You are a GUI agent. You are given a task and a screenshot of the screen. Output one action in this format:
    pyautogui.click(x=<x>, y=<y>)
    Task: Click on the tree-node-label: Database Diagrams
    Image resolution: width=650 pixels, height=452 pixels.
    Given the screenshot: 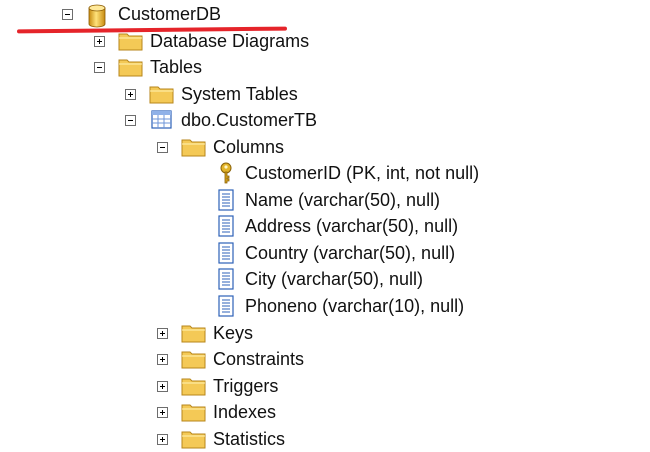 What is the action you would take?
    pyautogui.click(x=230, y=41)
    